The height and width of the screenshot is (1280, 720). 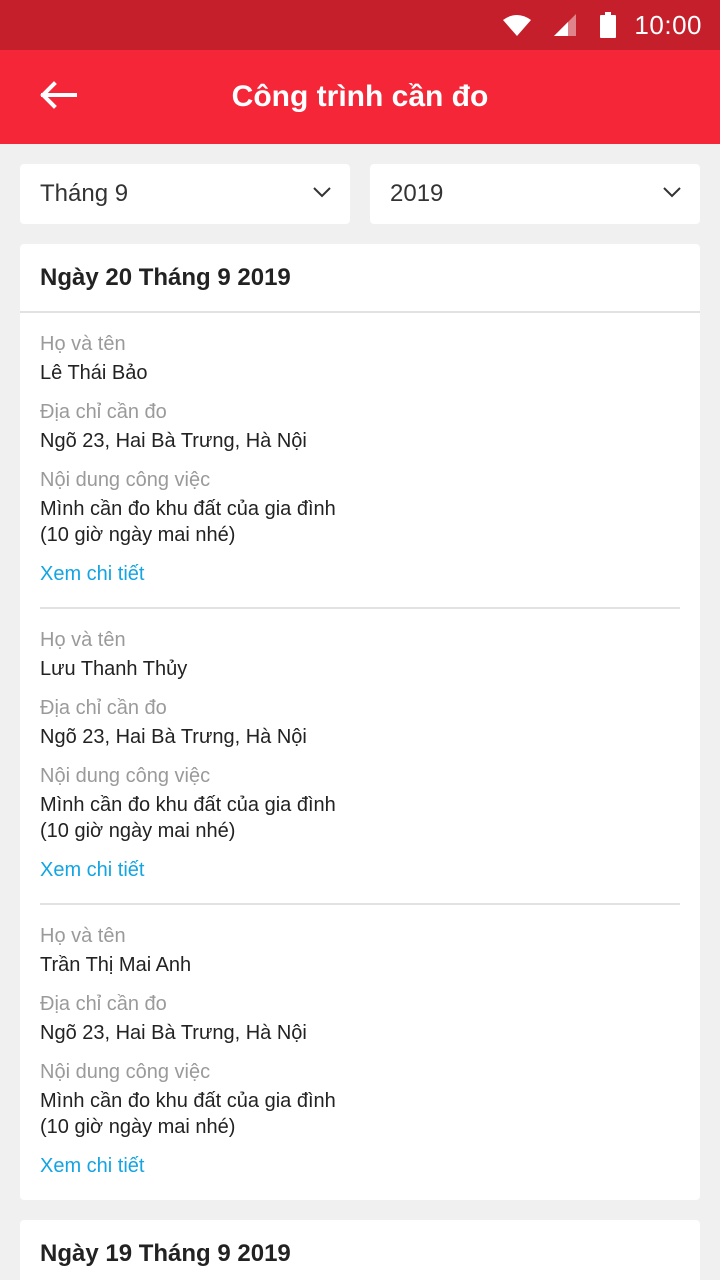 What do you see at coordinates (116, 965) in the screenshot?
I see `name-value: Trần Thị Mai Anh` at bounding box center [116, 965].